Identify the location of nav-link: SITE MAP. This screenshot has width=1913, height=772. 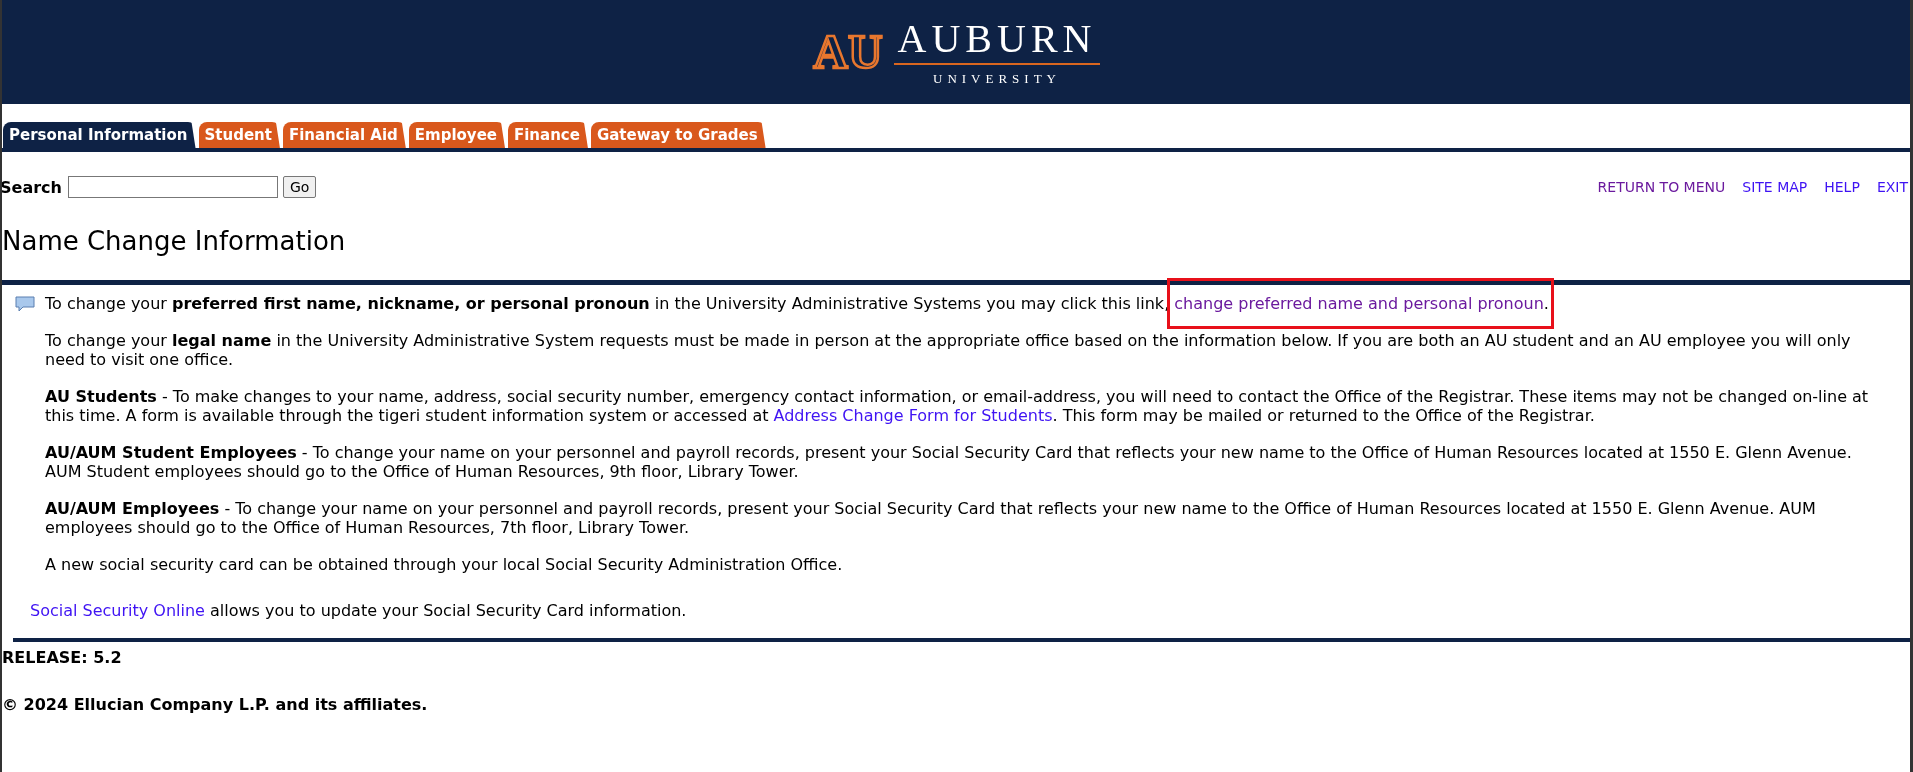
(1775, 187).